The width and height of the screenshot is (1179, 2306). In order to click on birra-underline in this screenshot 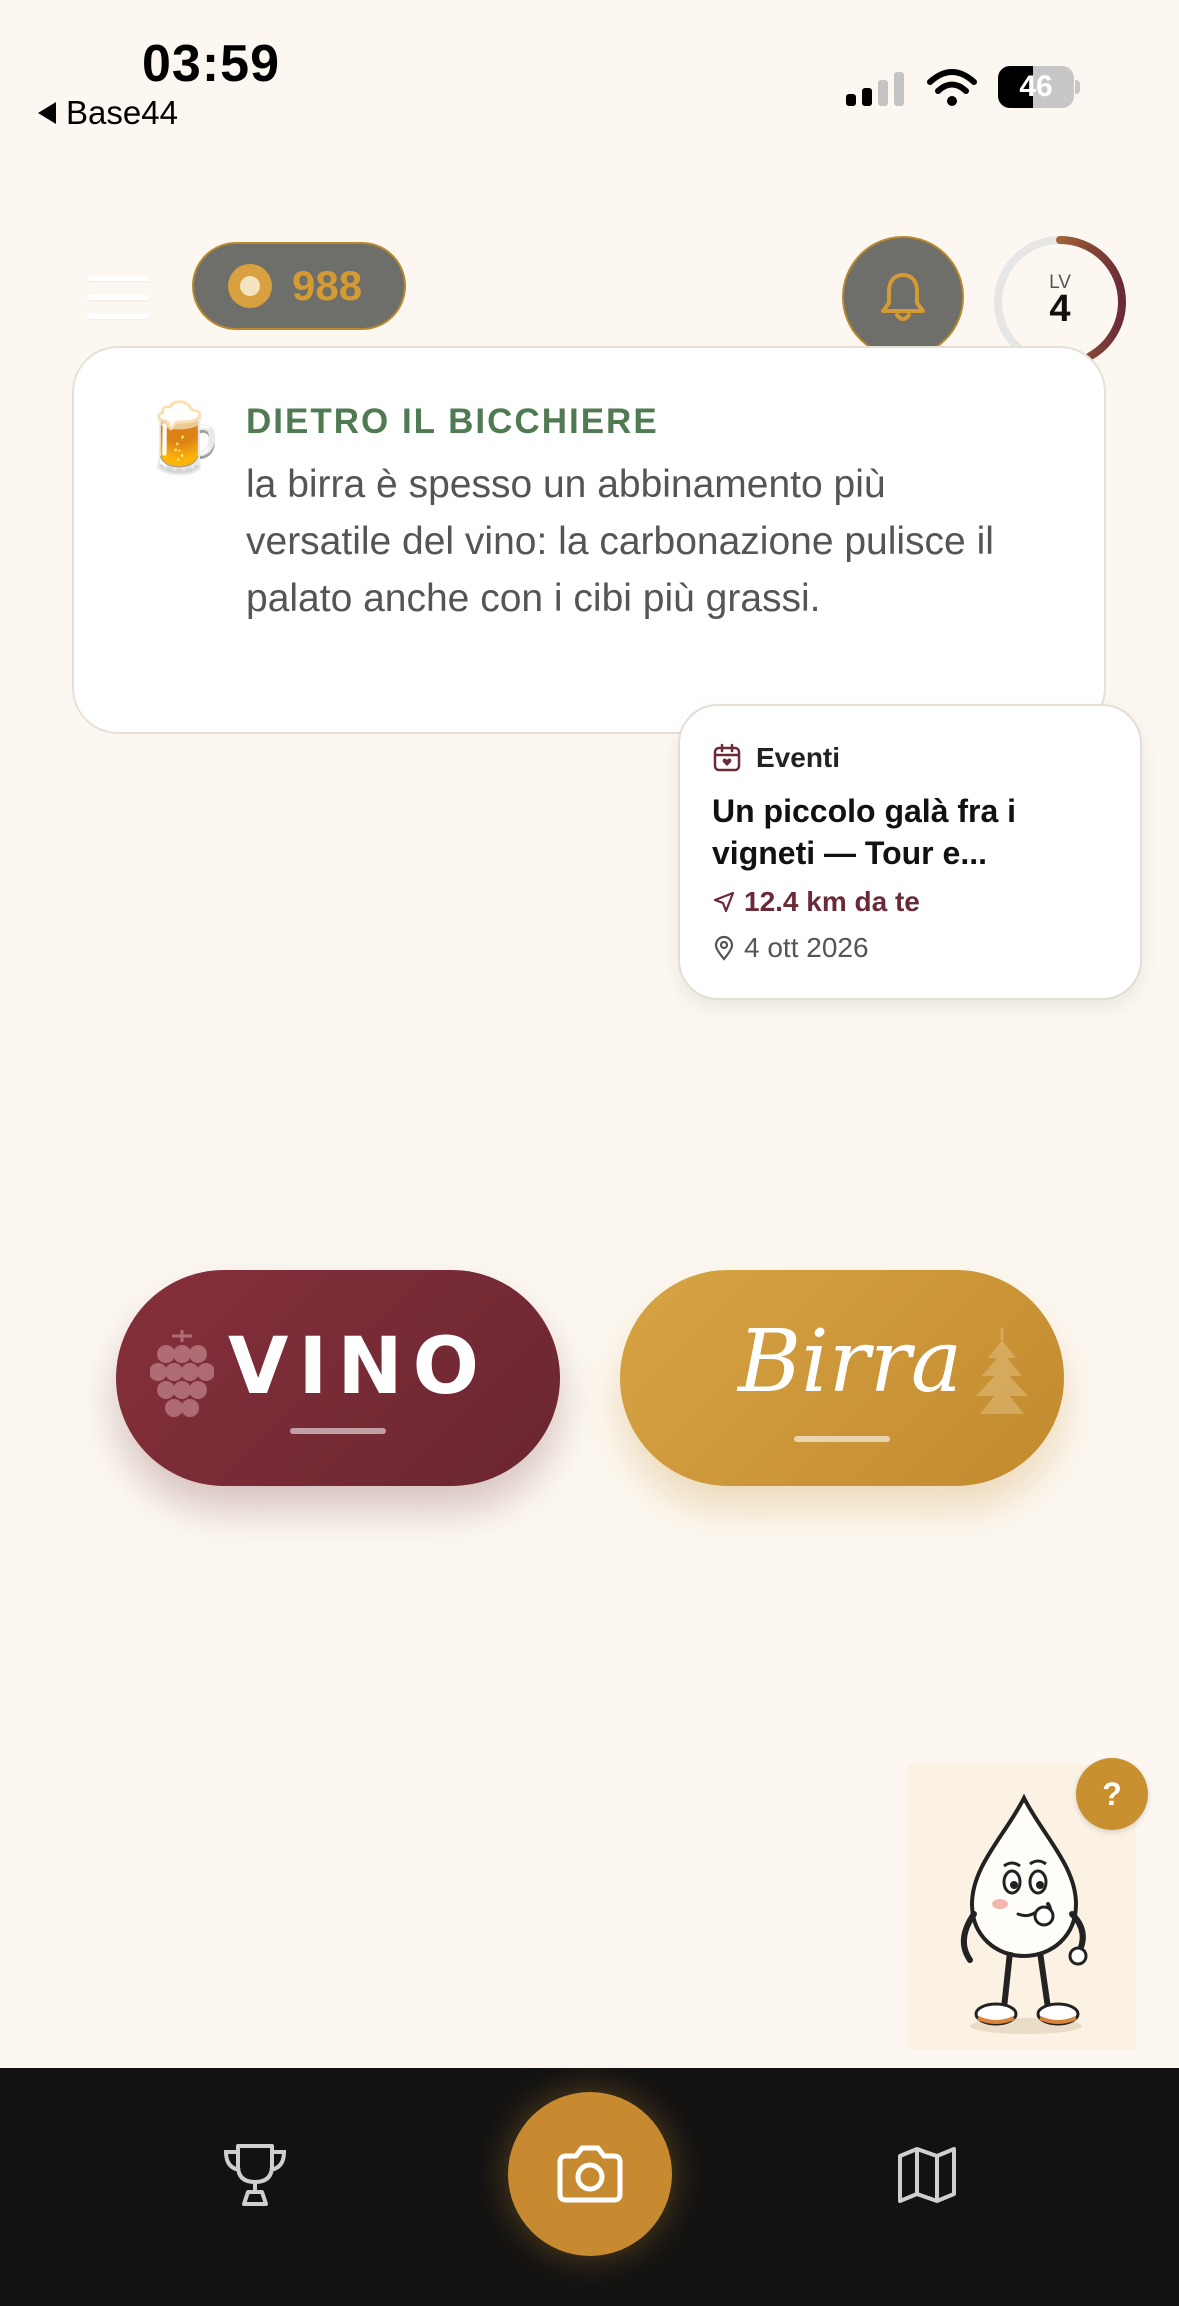, I will do `click(842, 1439)`.